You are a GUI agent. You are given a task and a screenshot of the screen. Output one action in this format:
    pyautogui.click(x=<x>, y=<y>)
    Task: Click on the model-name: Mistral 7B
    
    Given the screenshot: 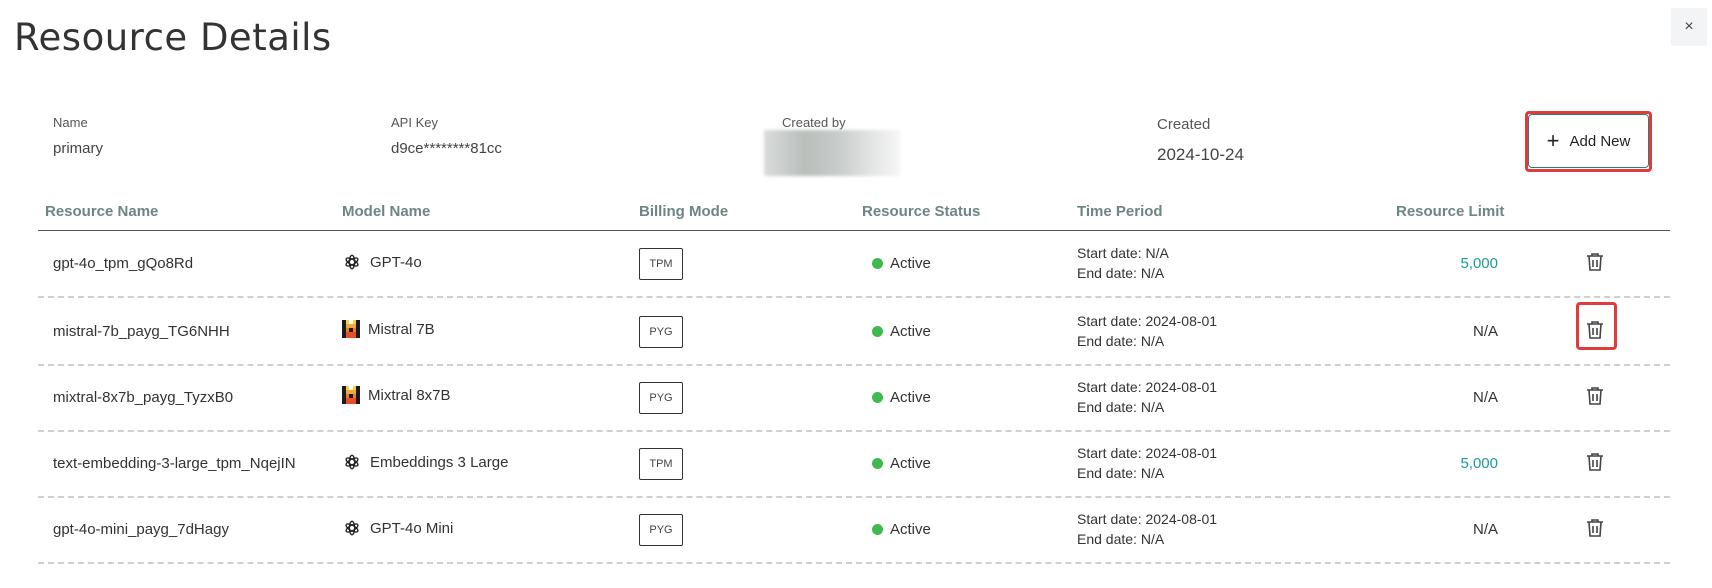 What is the action you would take?
    pyautogui.click(x=401, y=329)
    